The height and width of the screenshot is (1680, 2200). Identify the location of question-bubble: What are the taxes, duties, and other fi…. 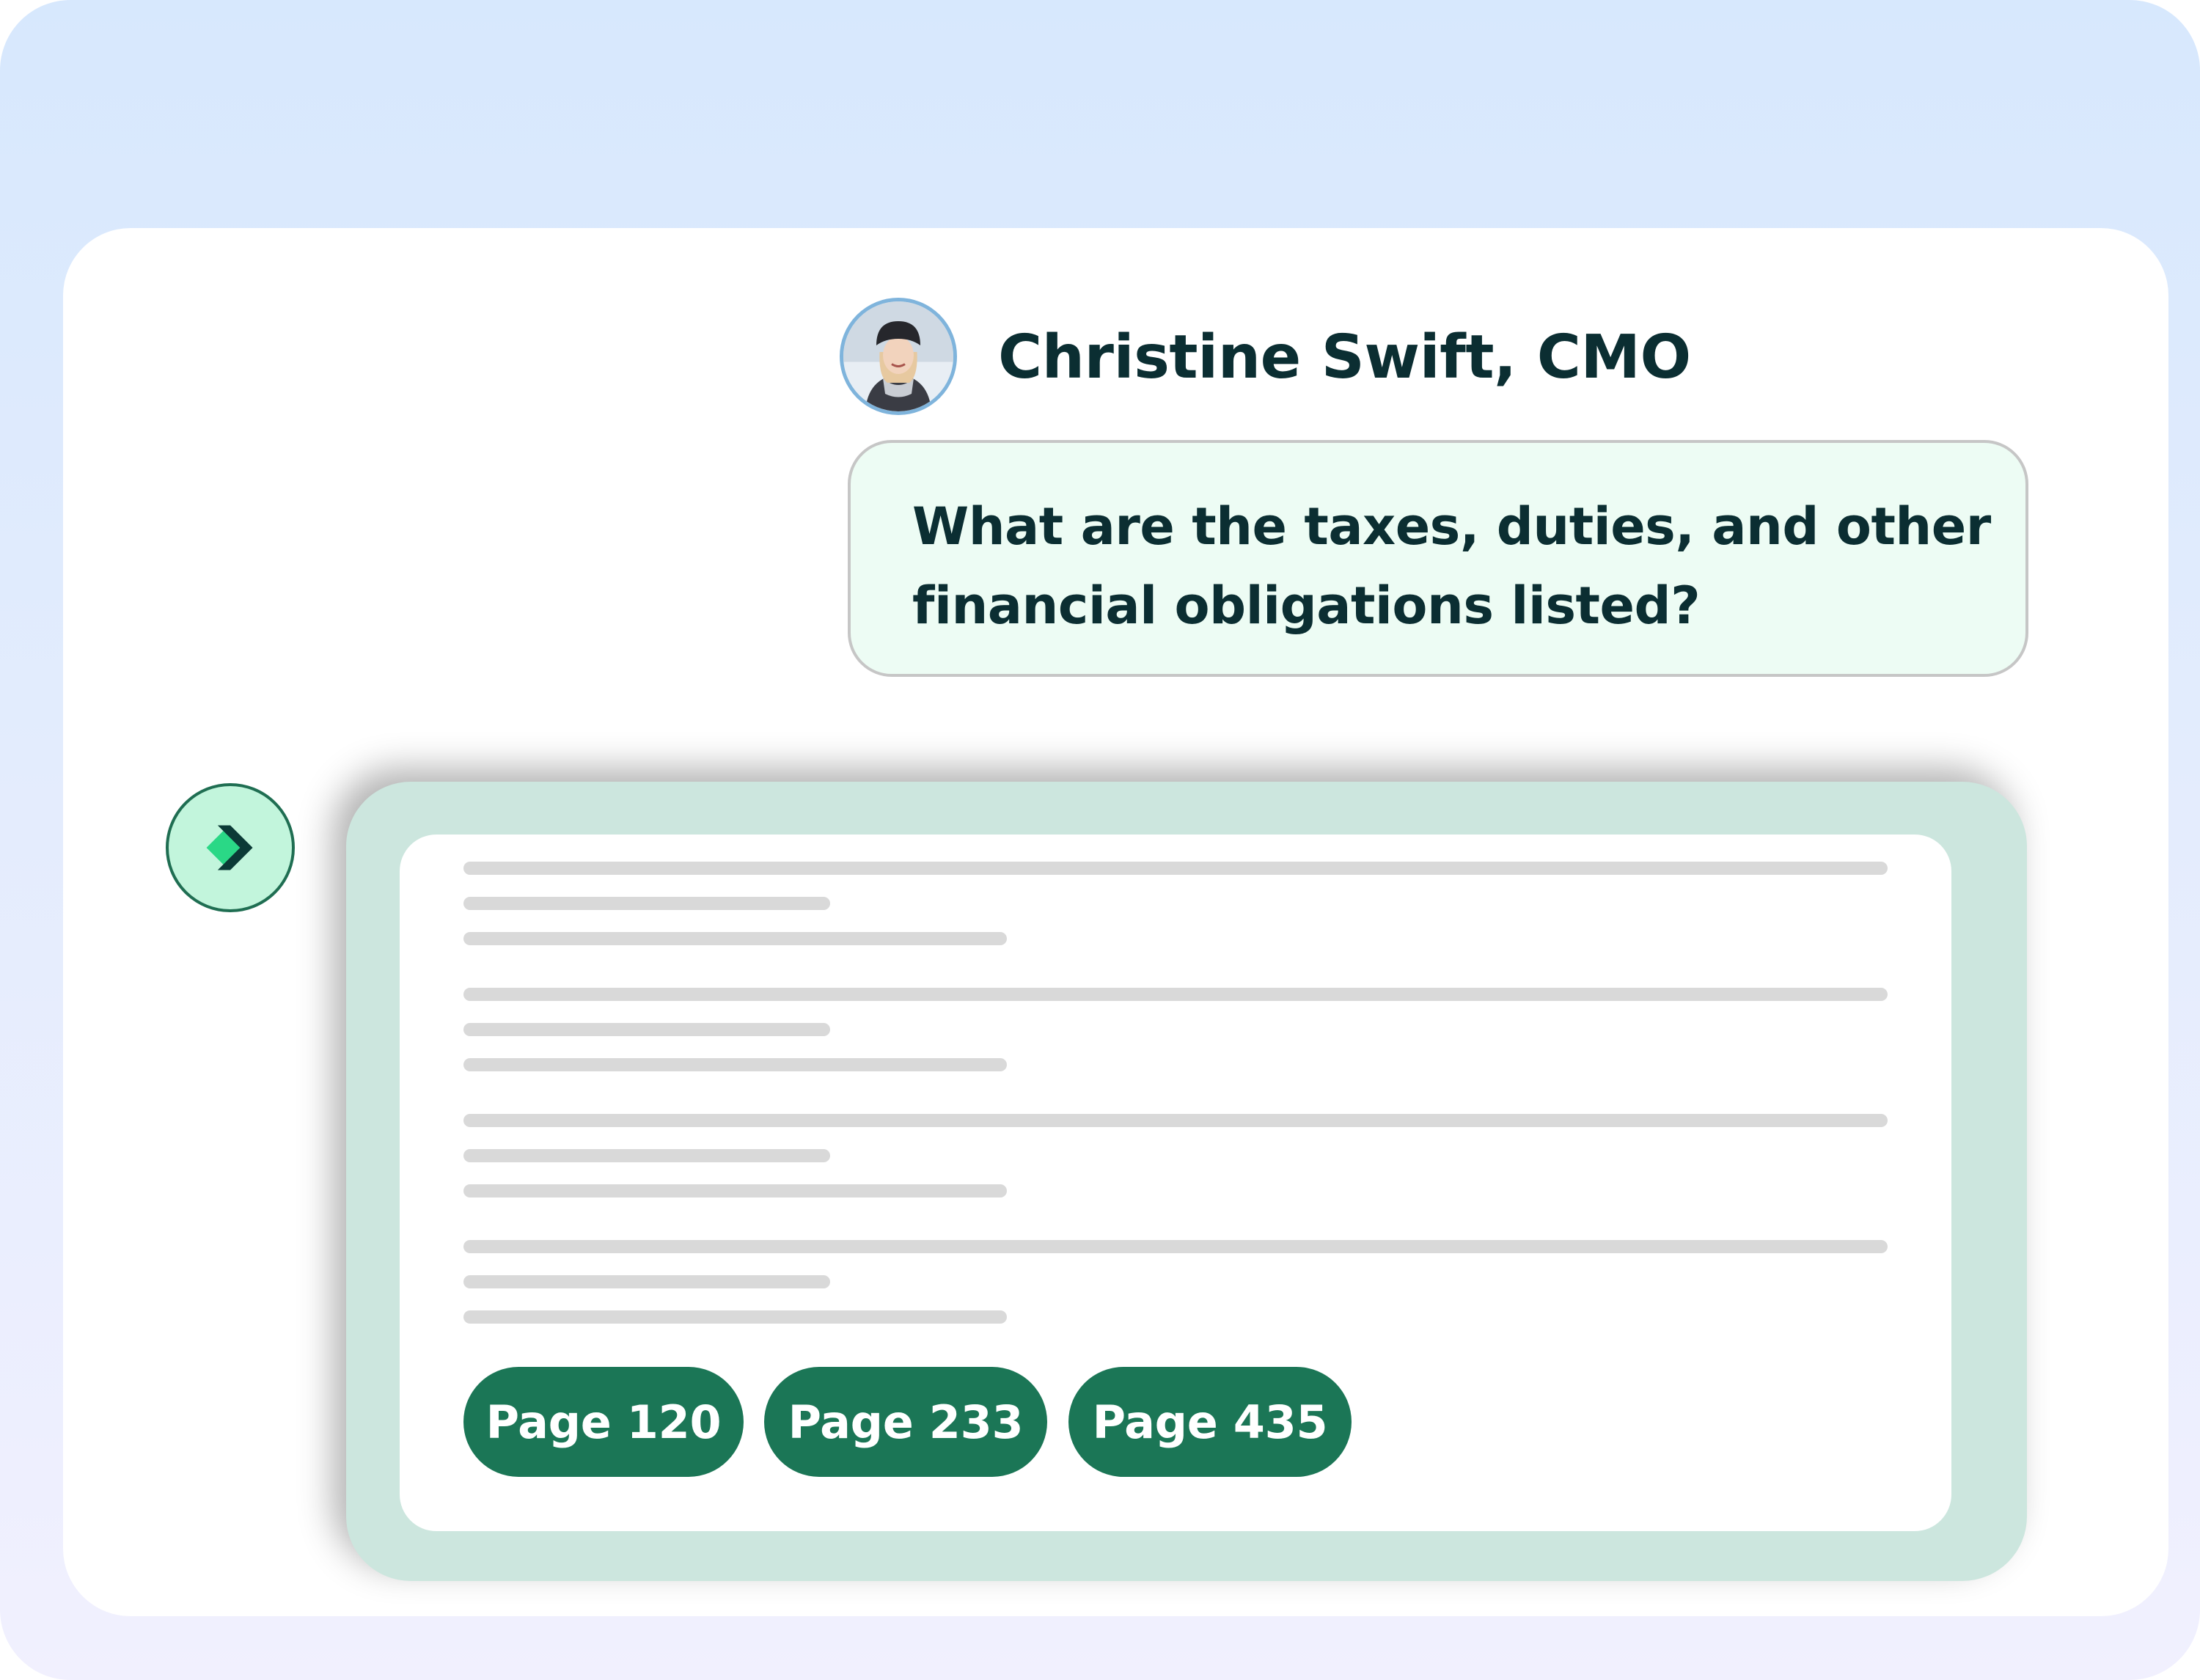
(1438, 559).